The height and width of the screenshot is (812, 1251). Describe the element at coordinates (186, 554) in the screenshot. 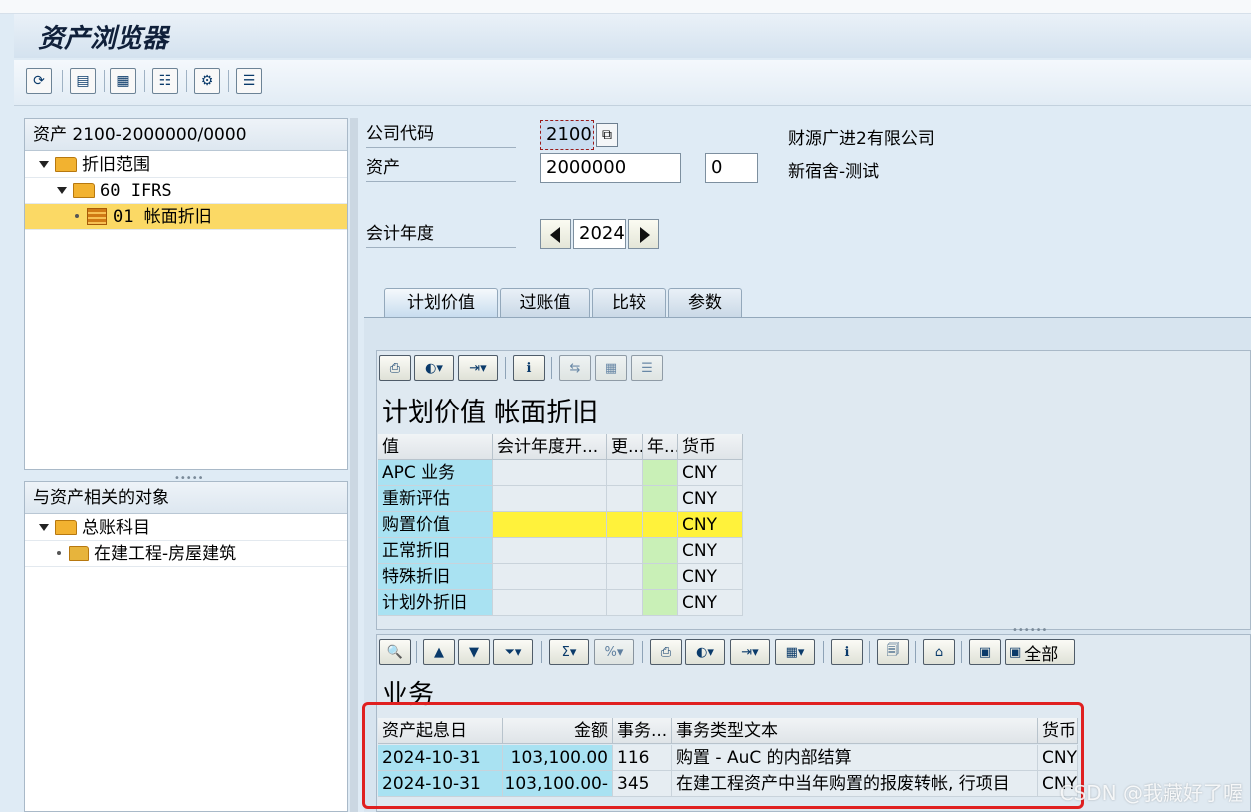

I see `tree-item-construction: 在建工程-房屋建筑` at that location.